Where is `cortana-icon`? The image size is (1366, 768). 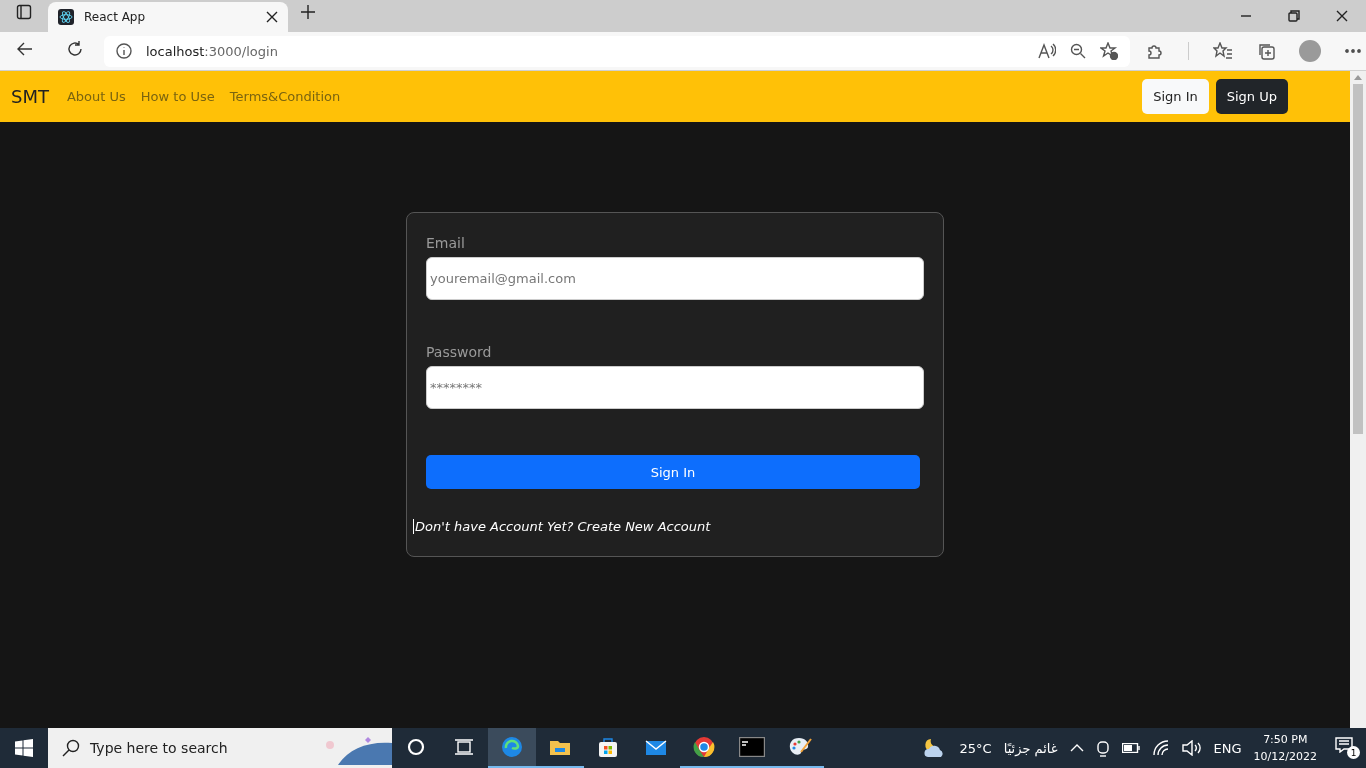
cortana-icon is located at coordinates (416, 746).